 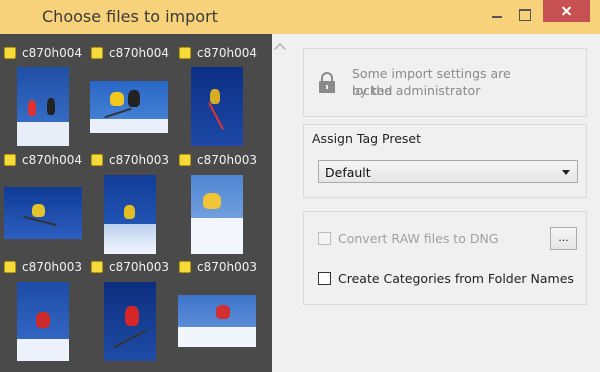 What do you see at coordinates (448, 171) in the screenshot?
I see `tag-preset-dropdown: Default` at bounding box center [448, 171].